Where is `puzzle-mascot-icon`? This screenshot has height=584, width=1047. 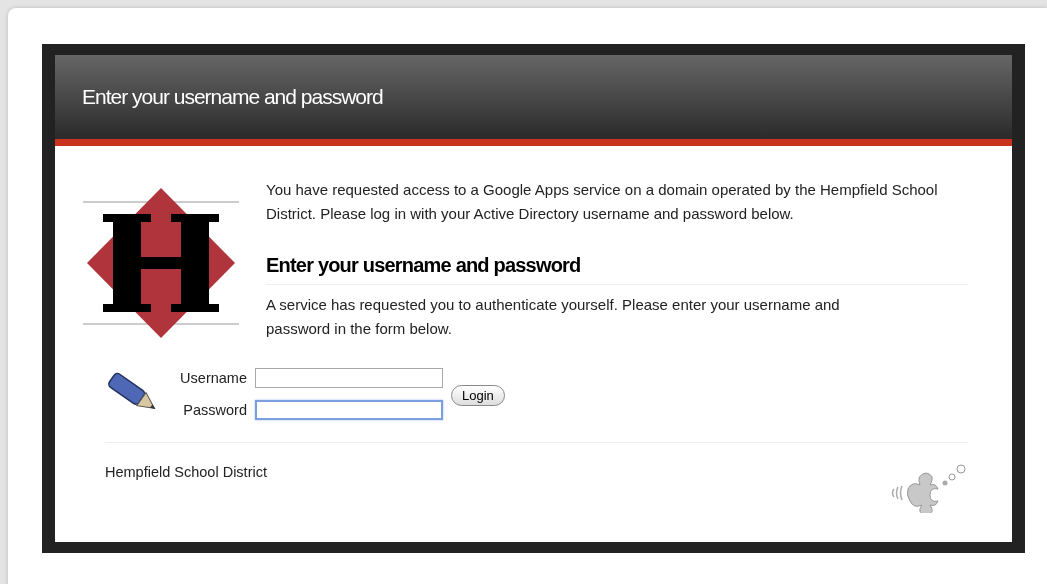
puzzle-mascot-icon is located at coordinates (929, 487).